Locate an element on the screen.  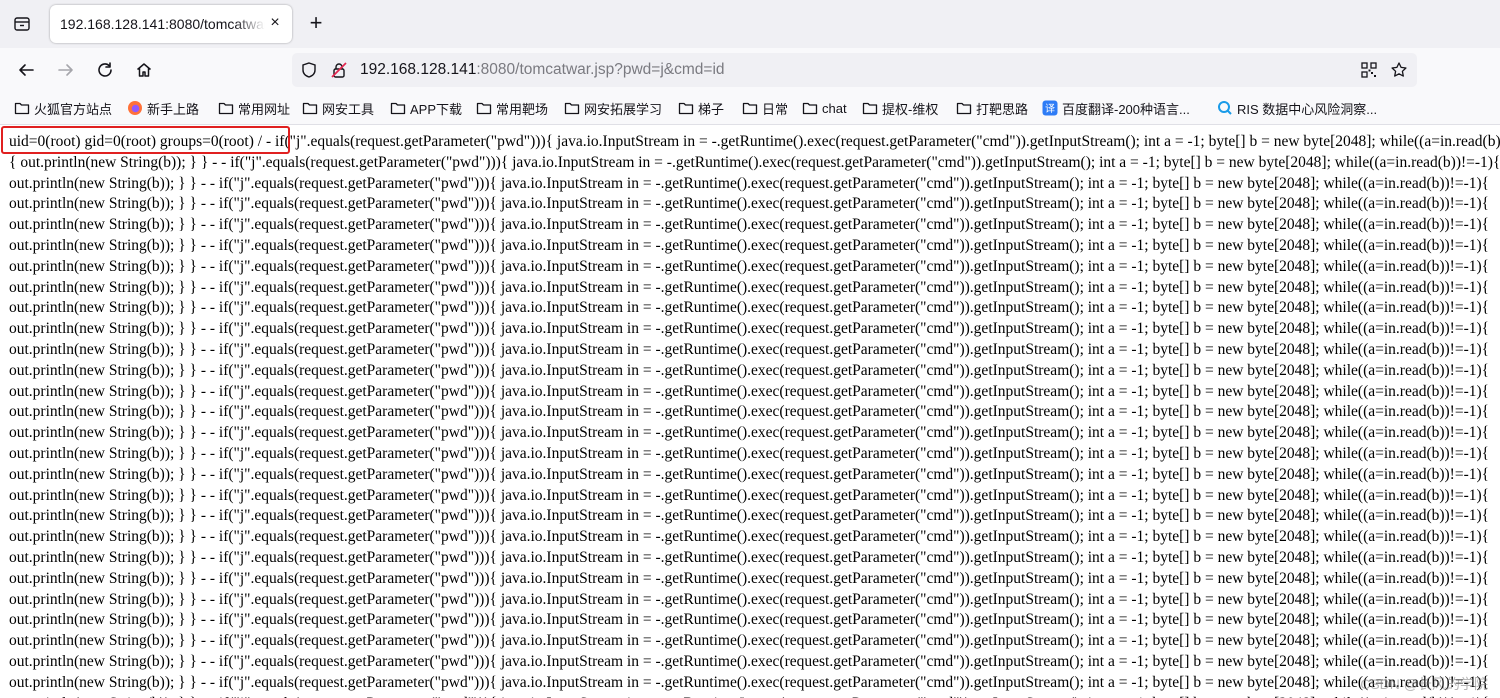
reload-icon is located at coordinates (105, 70).